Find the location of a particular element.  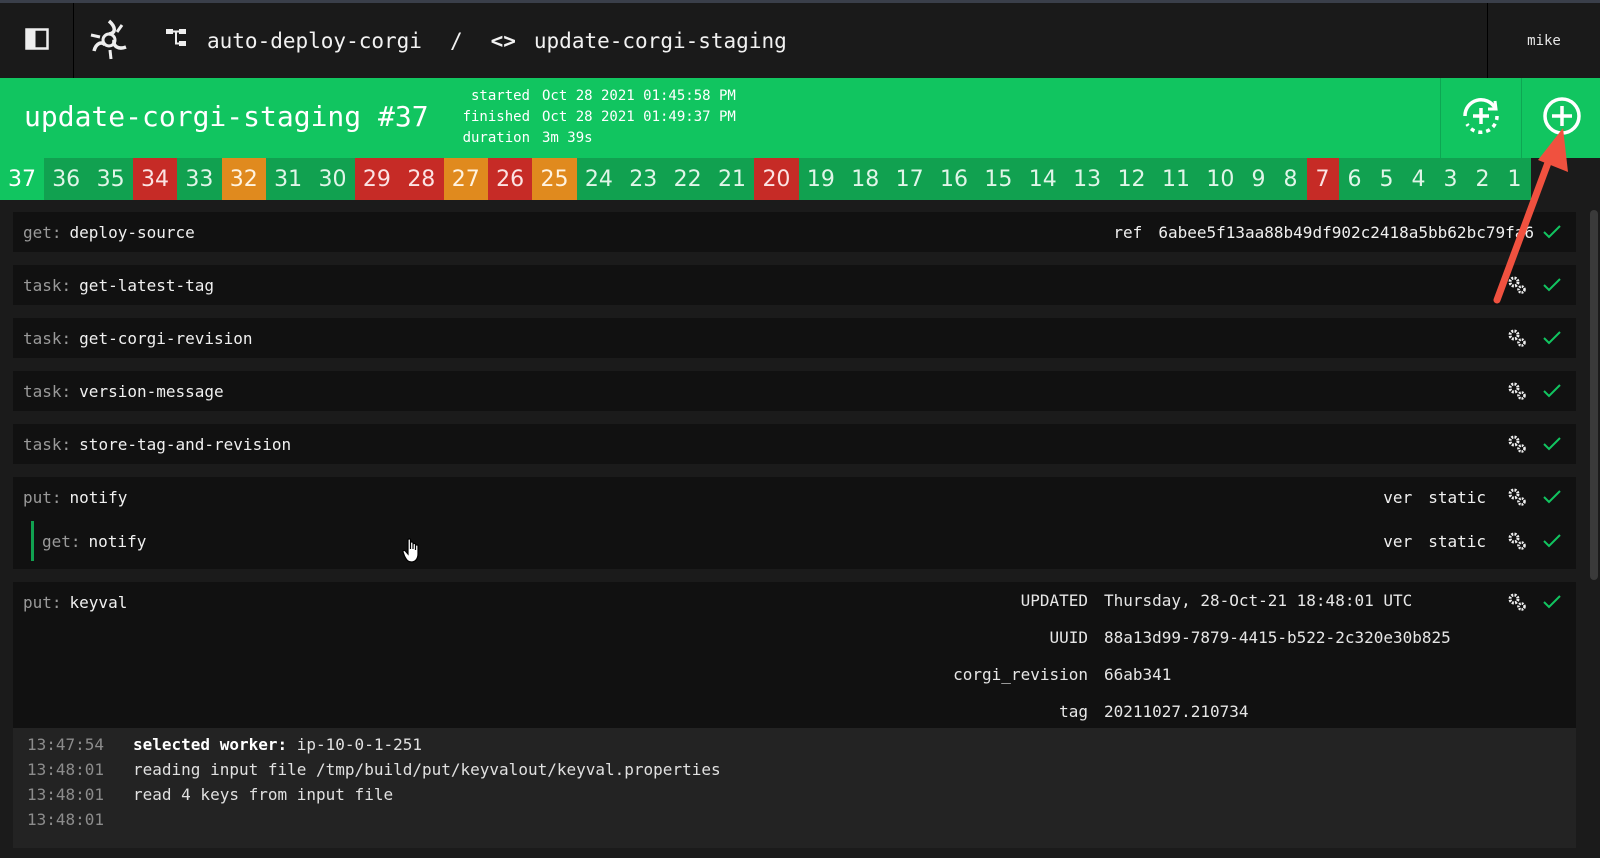

build-tab-18: 18 is located at coordinates (865, 179).